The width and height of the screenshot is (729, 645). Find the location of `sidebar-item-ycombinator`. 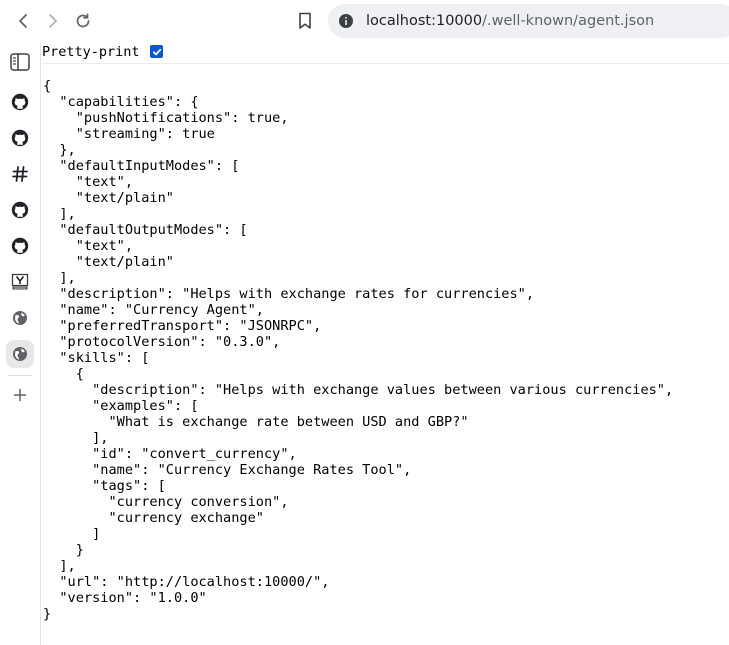

sidebar-item-ycombinator is located at coordinates (20, 282).